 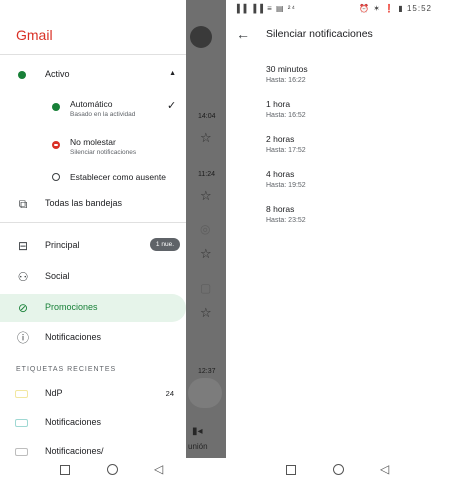 What do you see at coordinates (73, 337) in the screenshot?
I see `sidebar-item-label: Notificaciones` at bounding box center [73, 337].